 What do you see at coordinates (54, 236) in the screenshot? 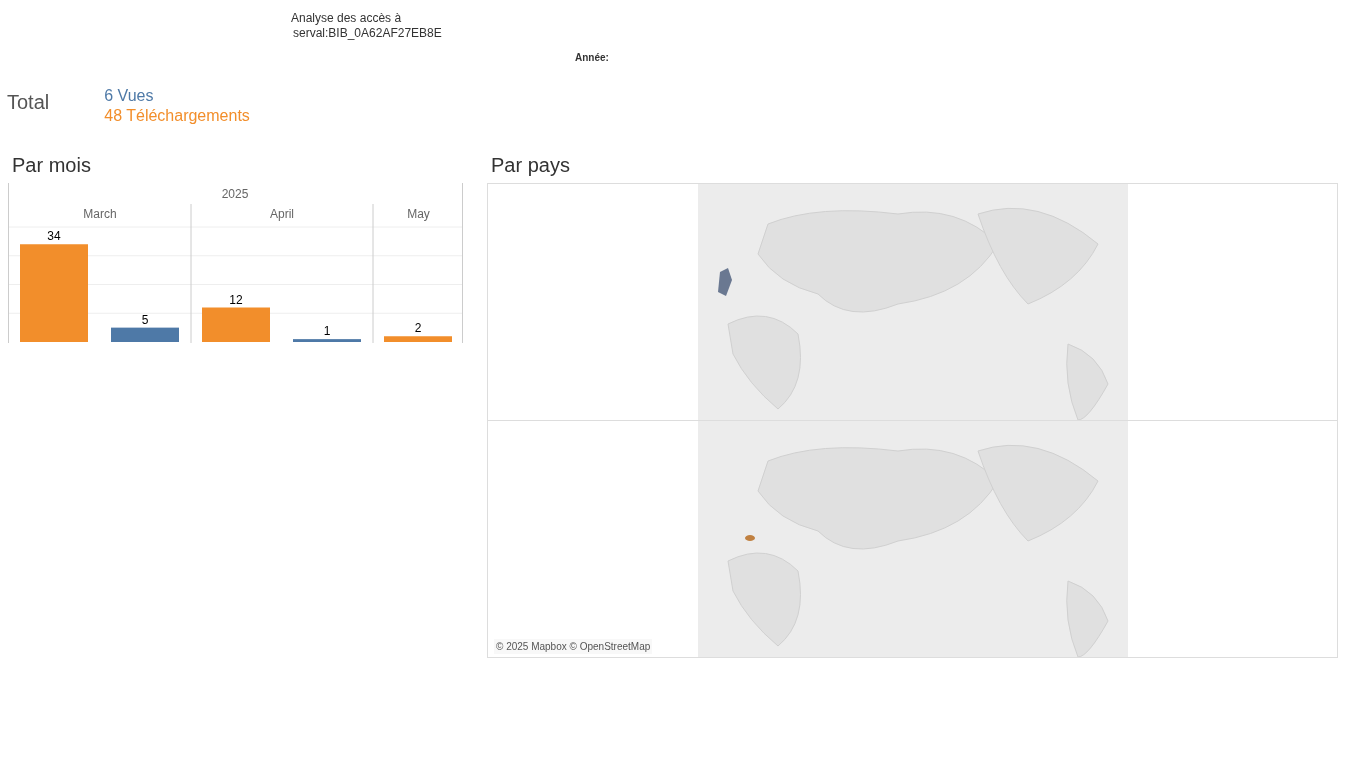
I see `bar-value-label: 34` at bounding box center [54, 236].